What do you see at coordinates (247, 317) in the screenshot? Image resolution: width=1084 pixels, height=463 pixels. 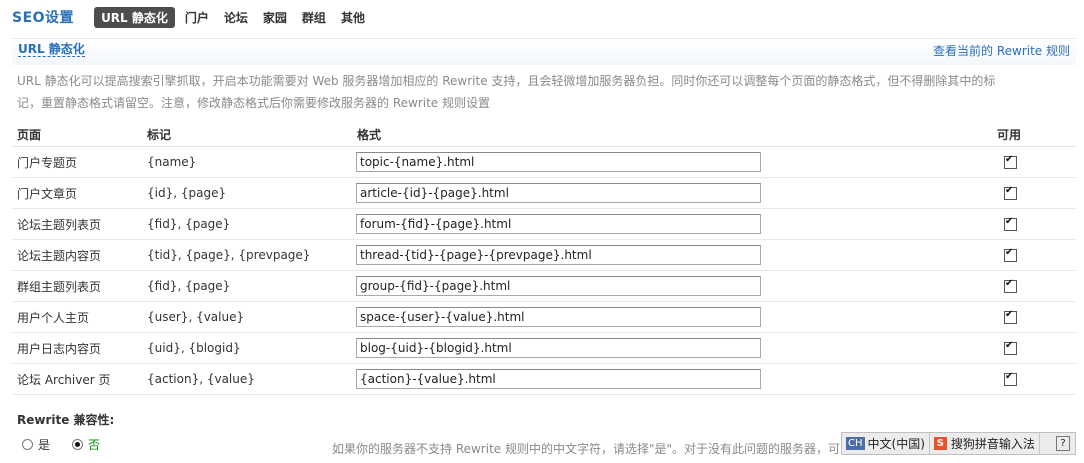 I see `row-marks: {user}, {value}` at bounding box center [247, 317].